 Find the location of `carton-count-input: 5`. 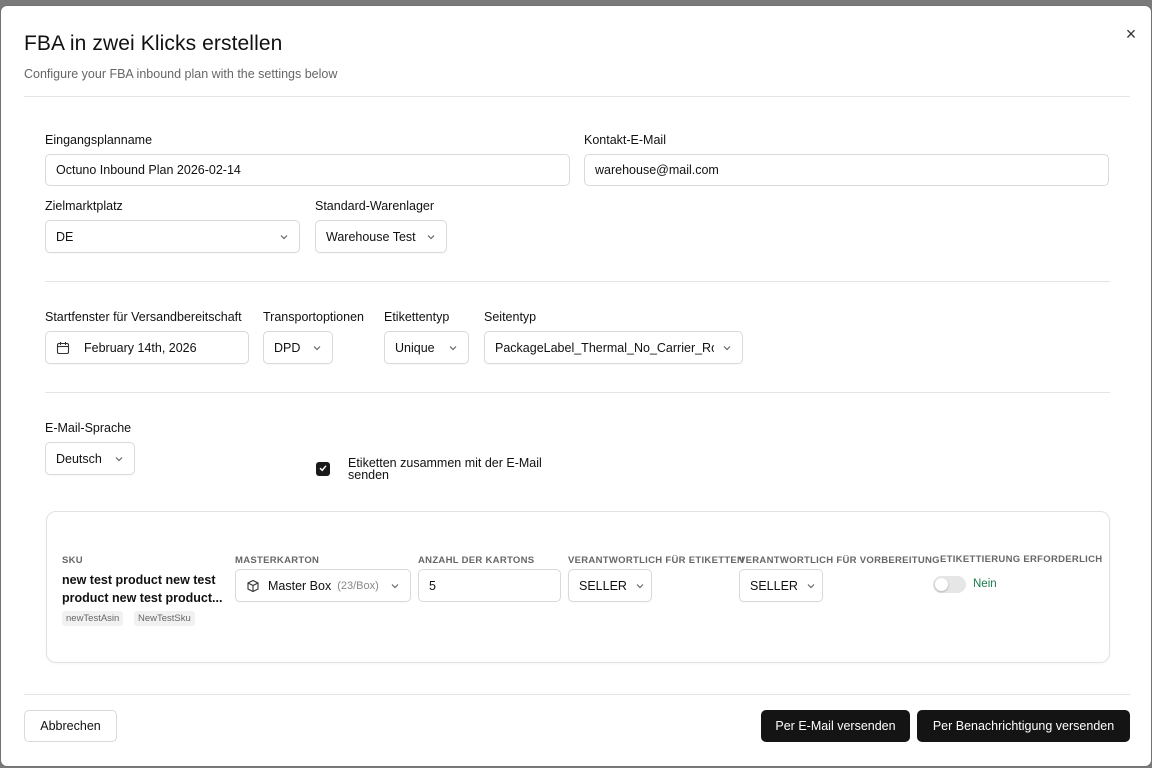

carton-count-input: 5 is located at coordinates (489, 585).